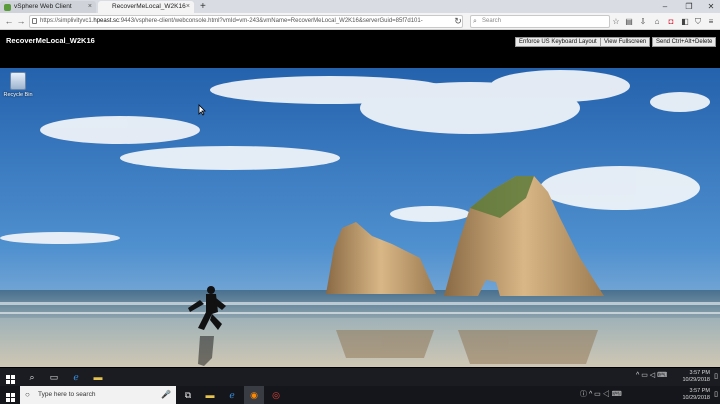 This screenshot has height=404, width=720. Describe the element at coordinates (360, 377) in the screenshot. I see `vm-taskbar: ⌕ ▭ ℯ ▬ ^ ▭ ◁ ⌨ 3:57 PM 10/29/2018 ▯` at that location.